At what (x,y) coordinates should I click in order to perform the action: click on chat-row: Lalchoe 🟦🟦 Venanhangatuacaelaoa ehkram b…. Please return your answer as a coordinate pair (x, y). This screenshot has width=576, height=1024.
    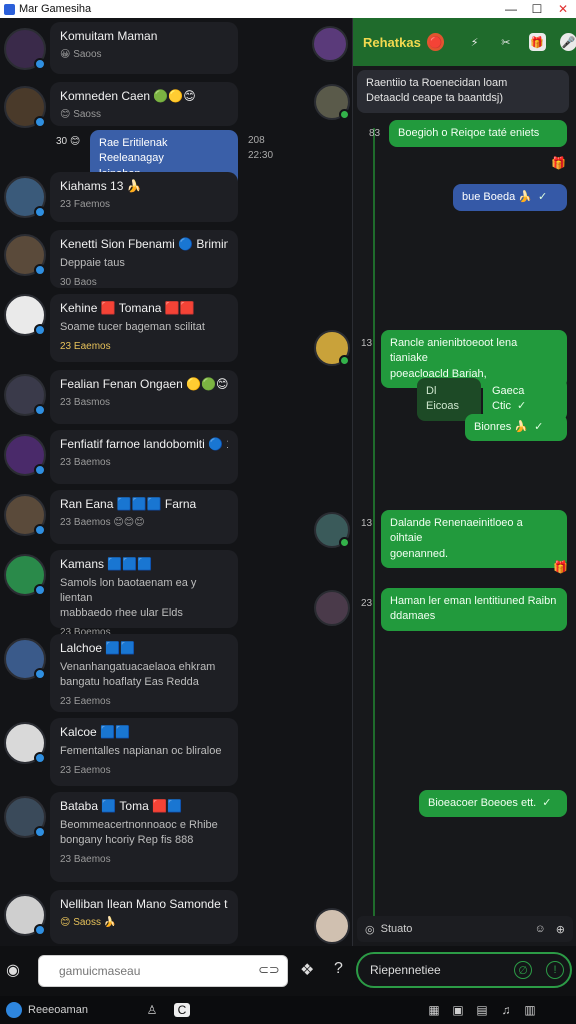
    Looking at the image, I should click on (176, 674).